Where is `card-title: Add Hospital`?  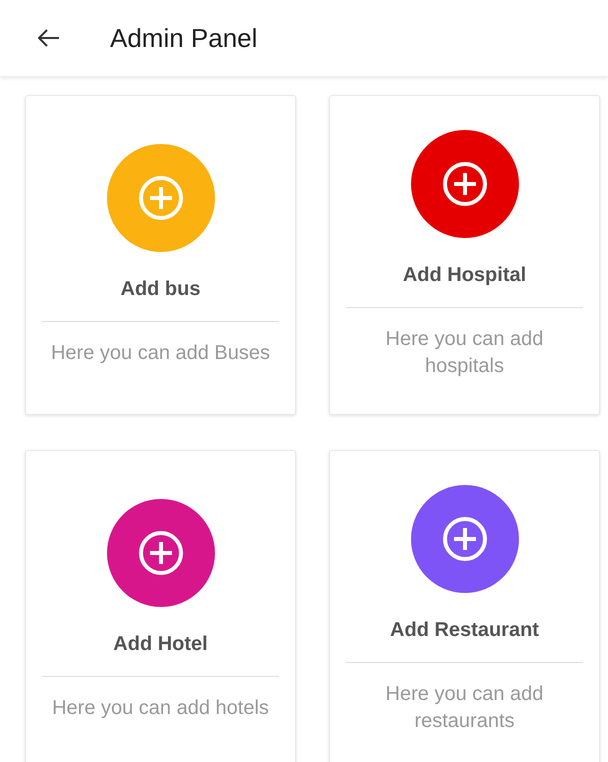 card-title: Add Hospital is located at coordinates (464, 275).